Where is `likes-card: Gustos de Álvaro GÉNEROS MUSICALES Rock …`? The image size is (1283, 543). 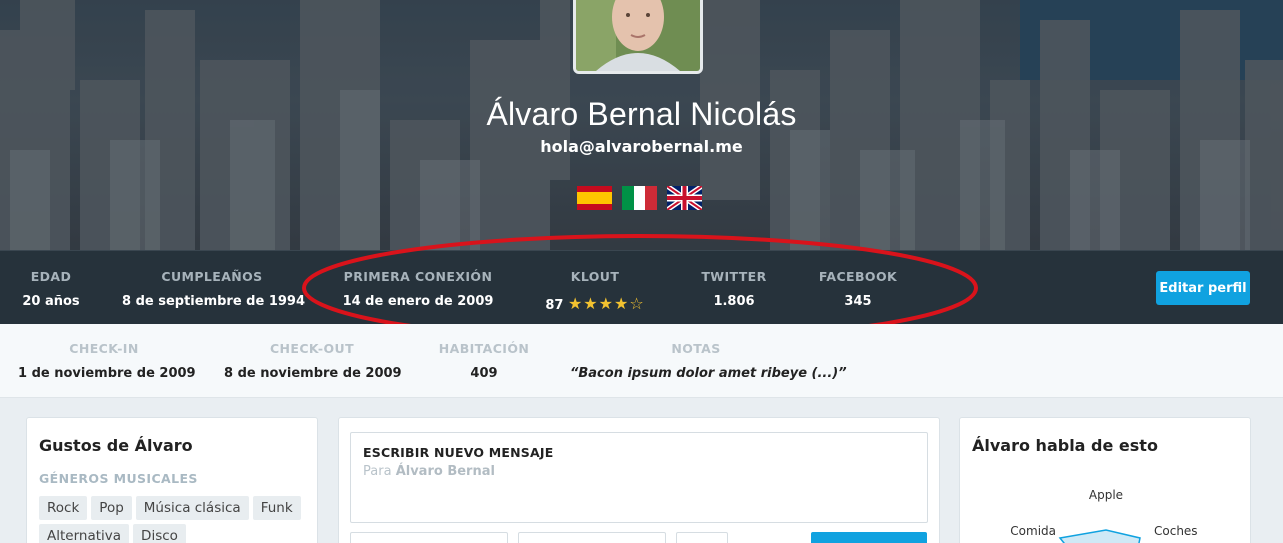
likes-card: Gustos de Álvaro GÉNEROS MUSICALES Rock … is located at coordinates (172, 480).